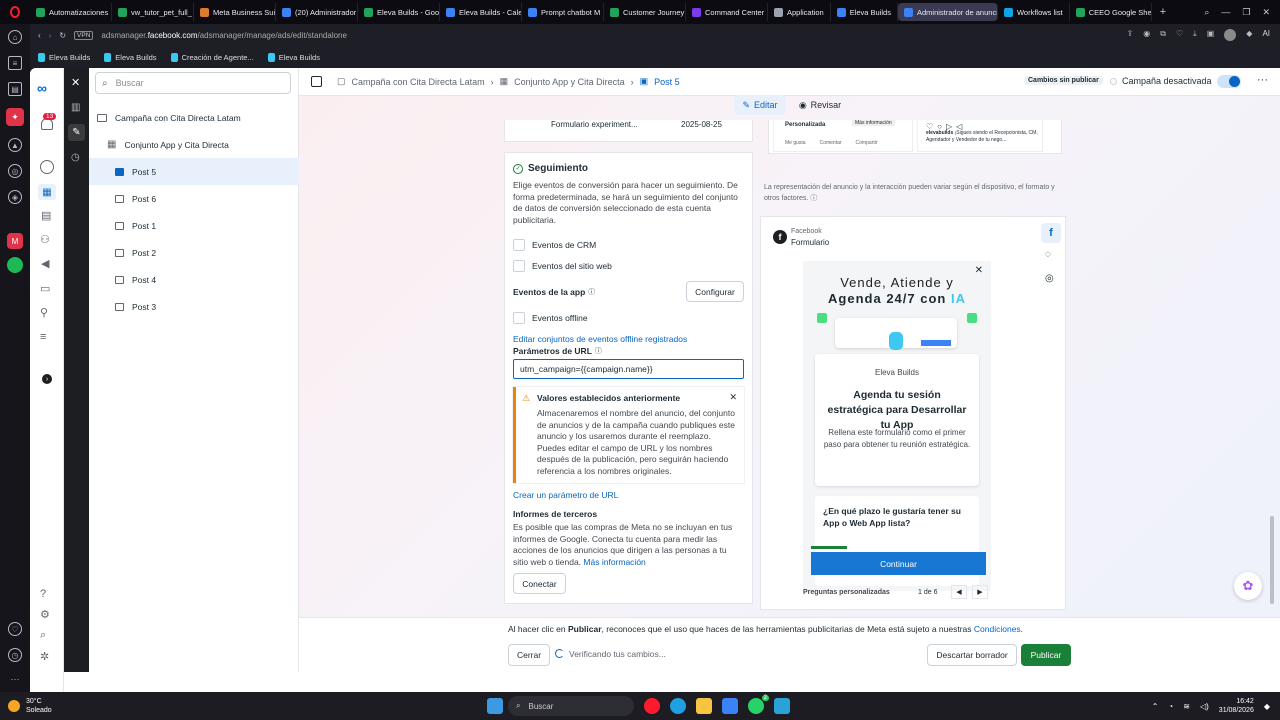 The height and width of the screenshot is (720, 1280). Describe the element at coordinates (519, 318) in the screenshot. I see `offline-events-checkbox` at that location.